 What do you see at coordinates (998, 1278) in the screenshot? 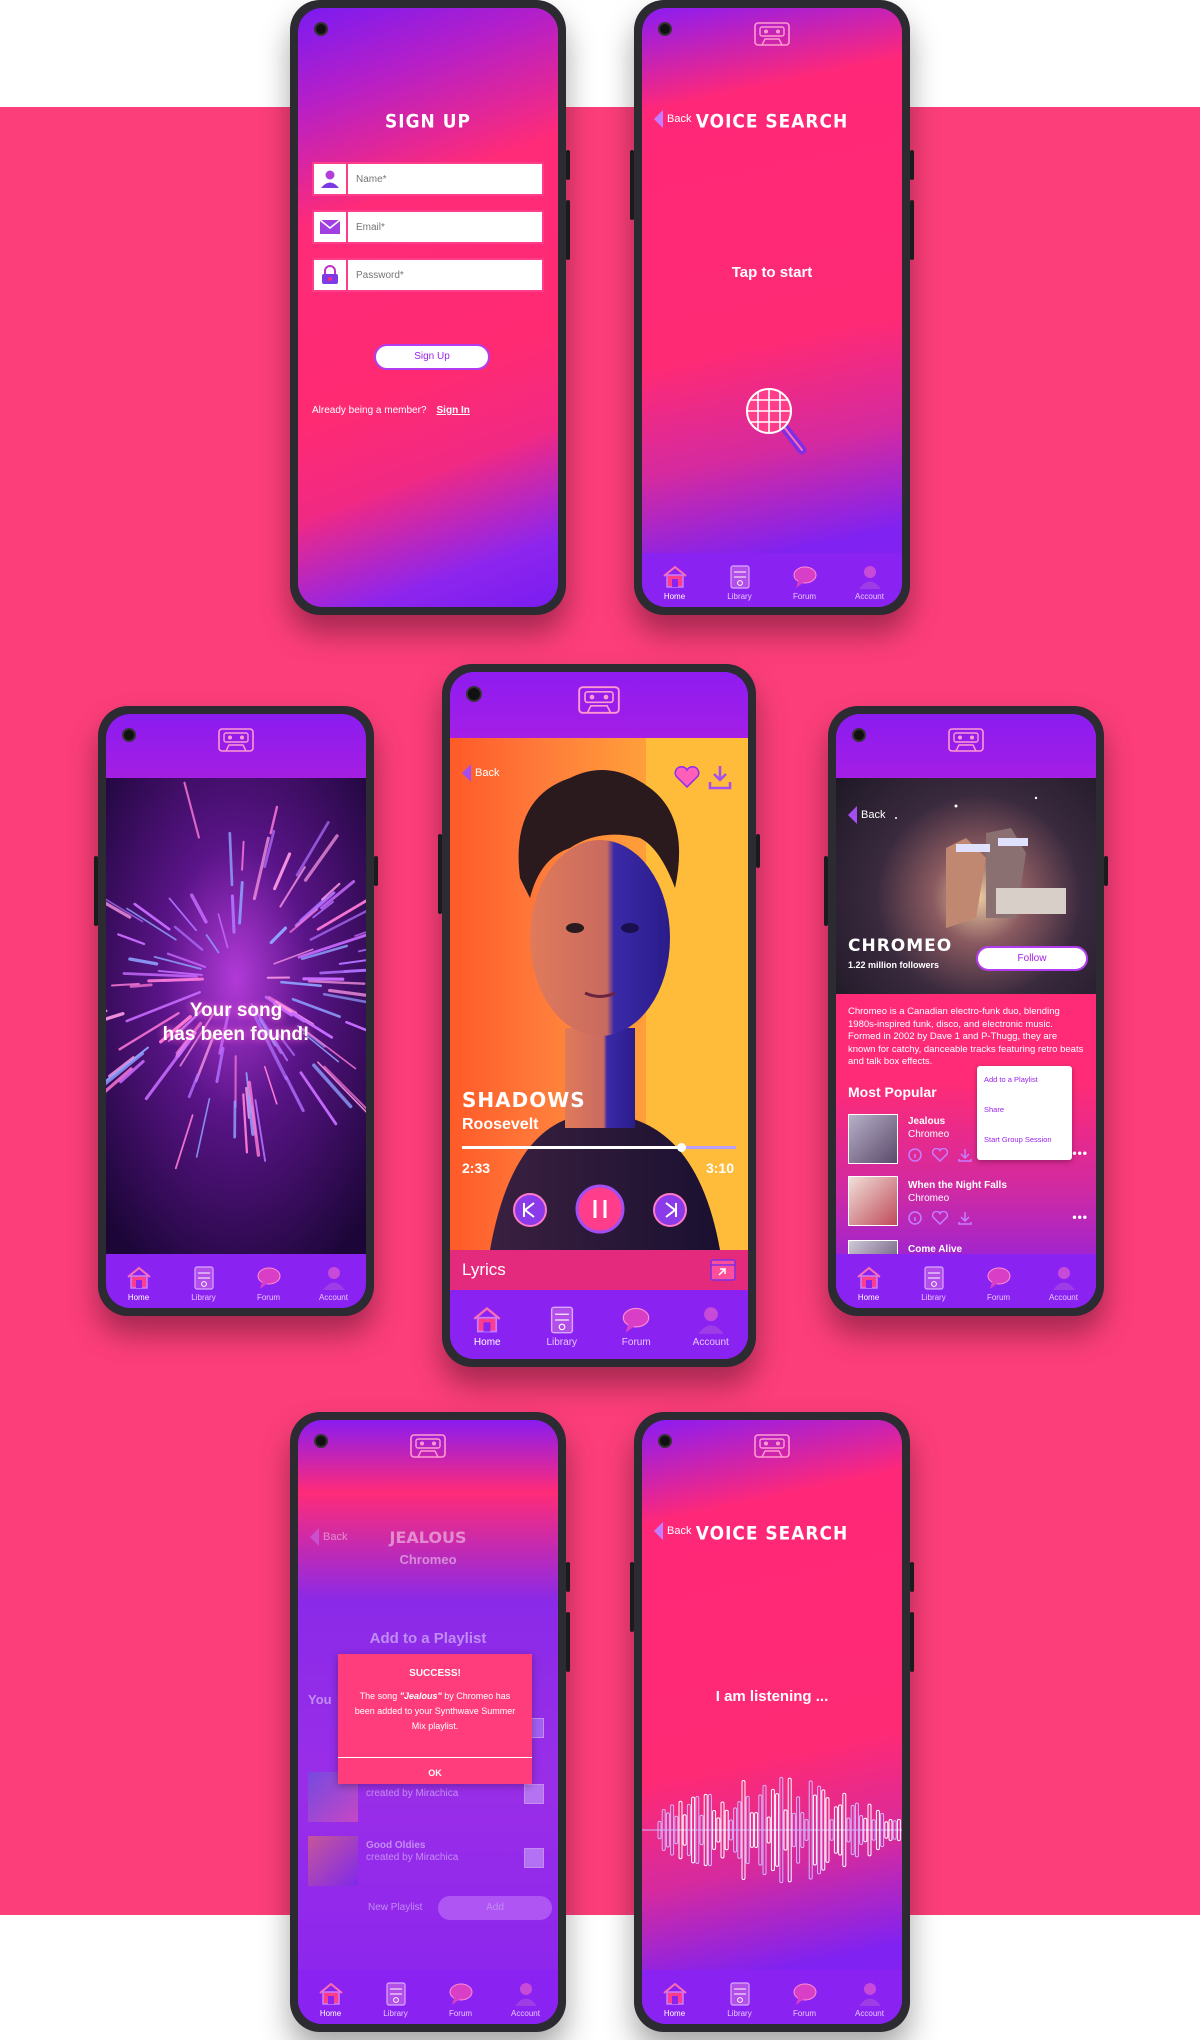
I see `chat-bubble-icon` at bounding box center [998, 1278].